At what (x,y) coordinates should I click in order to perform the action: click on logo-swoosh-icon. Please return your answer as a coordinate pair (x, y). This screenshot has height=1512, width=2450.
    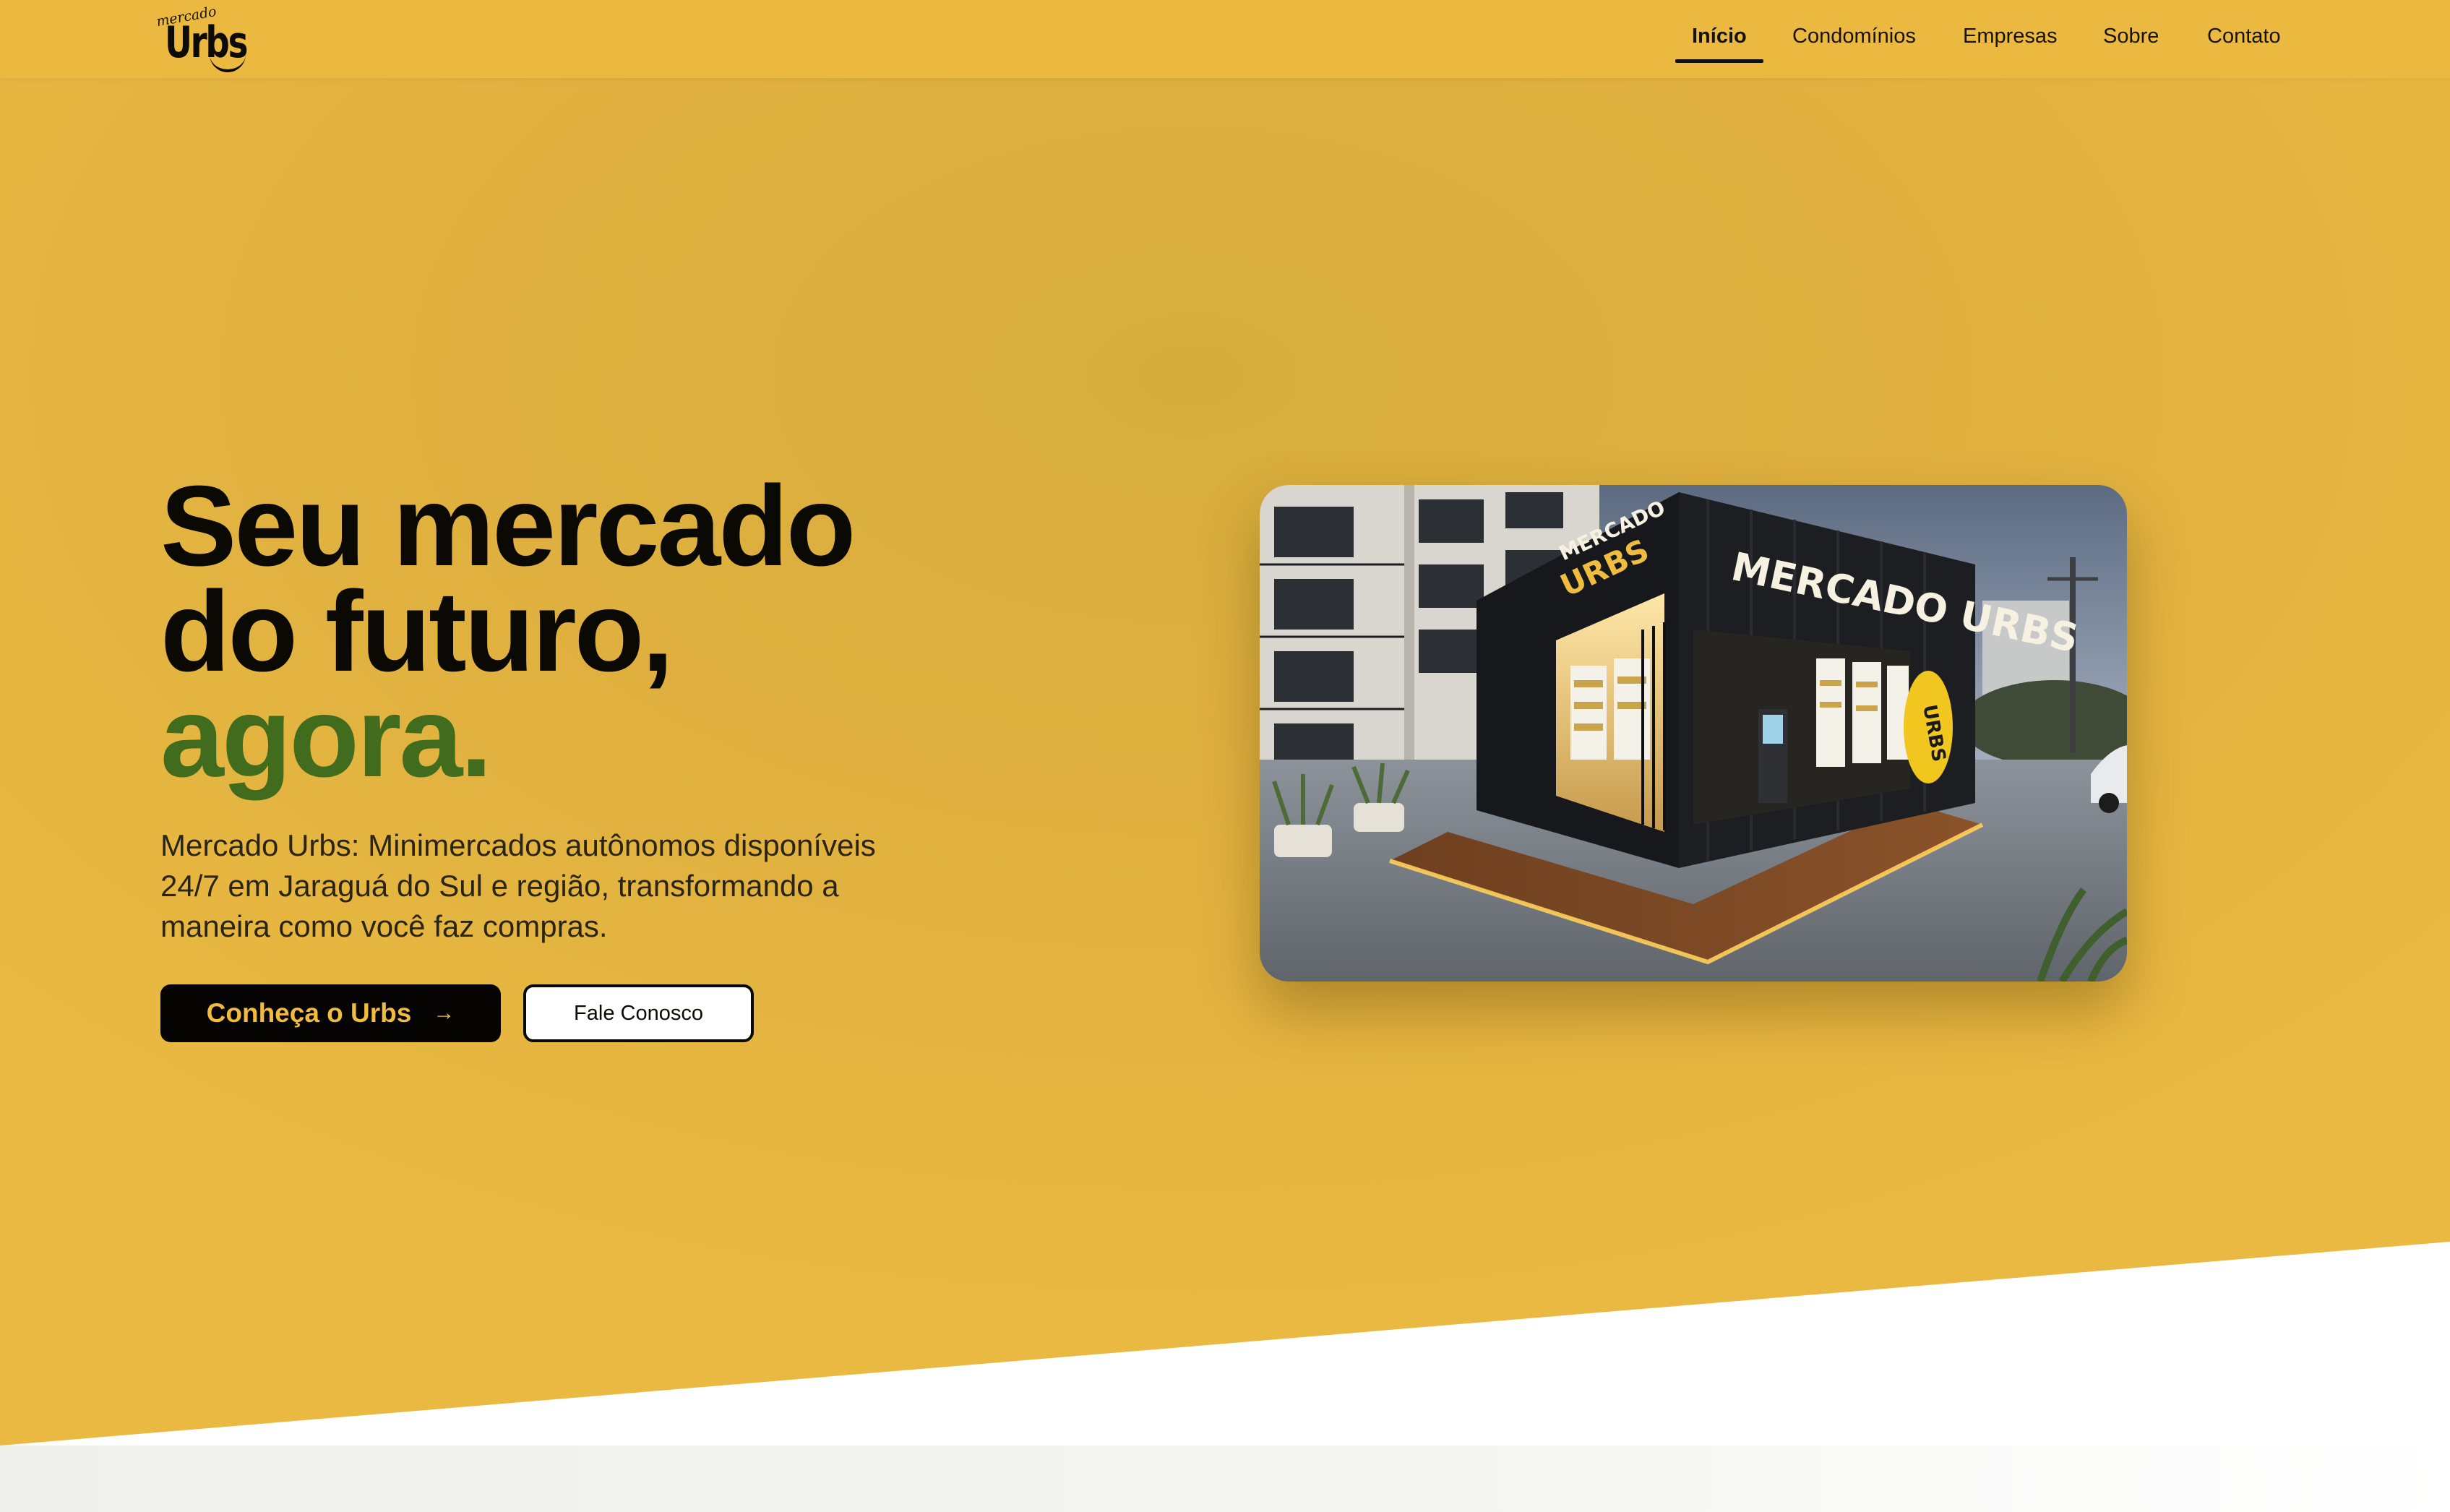
    Looking at the image, I should click on (228, 62).